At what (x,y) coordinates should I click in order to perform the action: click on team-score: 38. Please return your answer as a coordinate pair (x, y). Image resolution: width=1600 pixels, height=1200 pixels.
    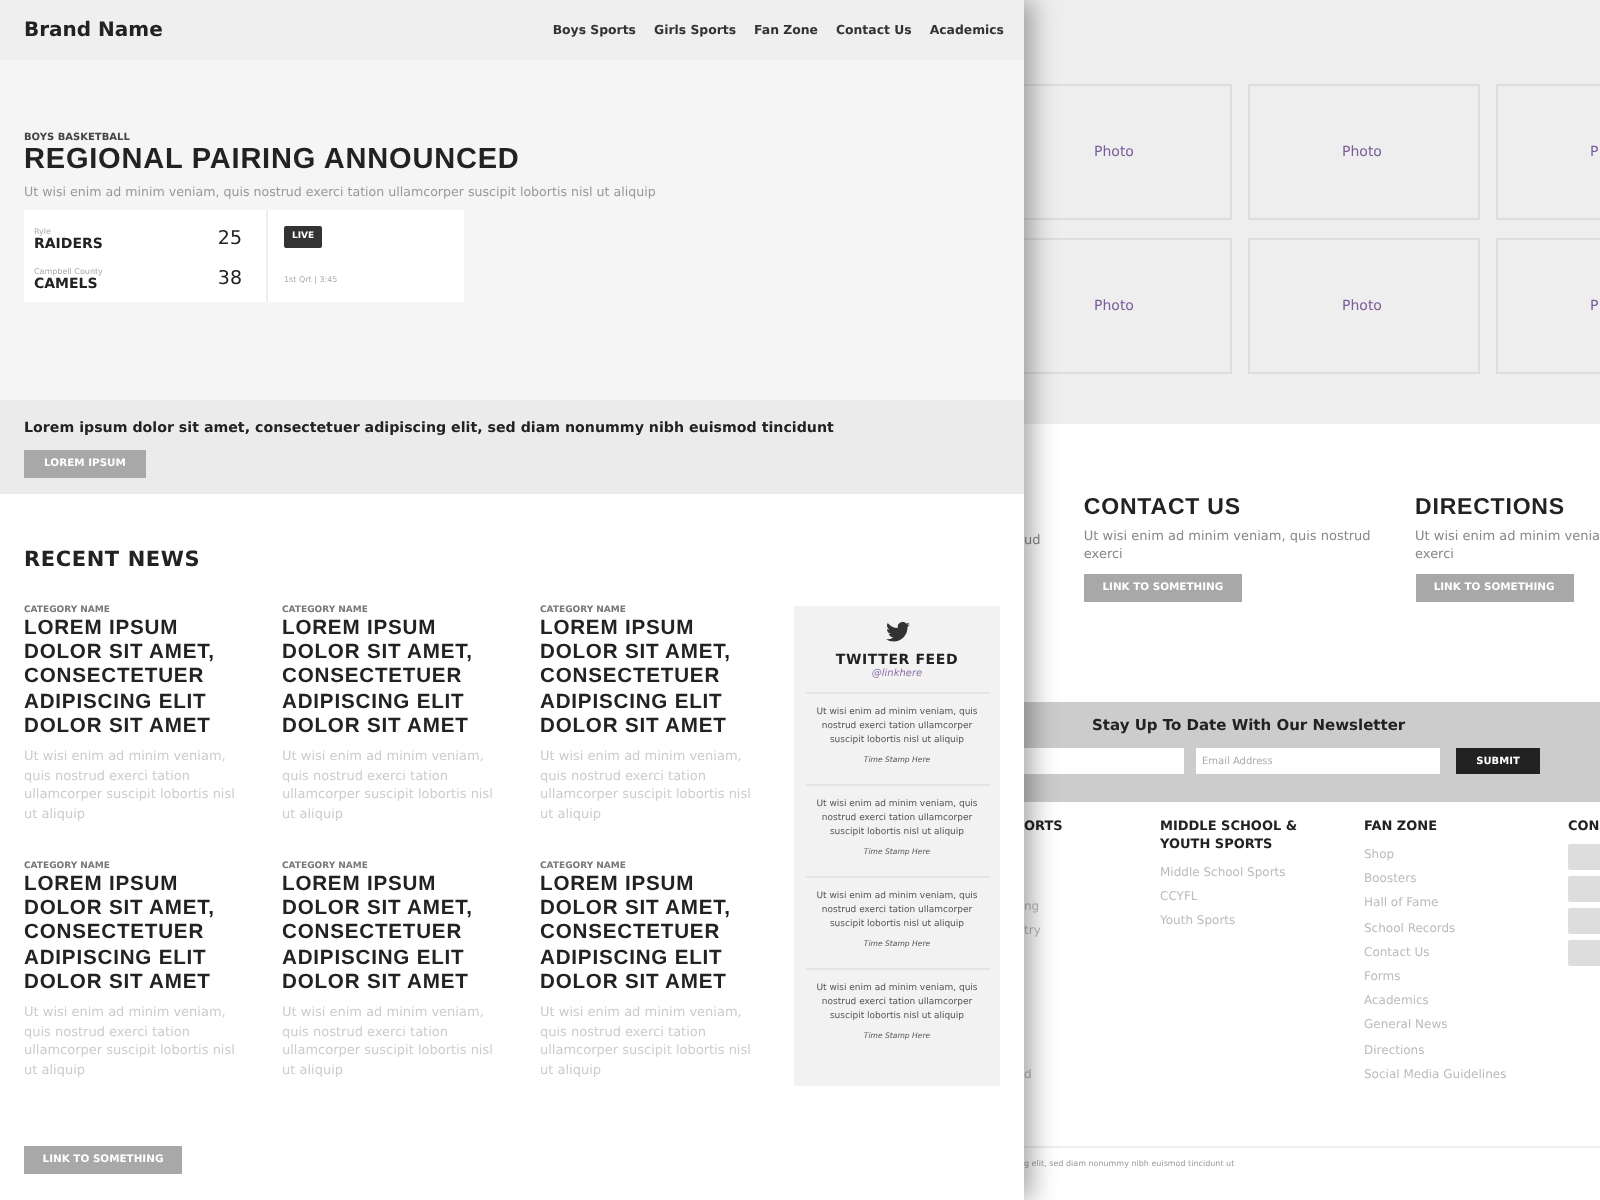
    Looking at the image, I should click on (229, 278).